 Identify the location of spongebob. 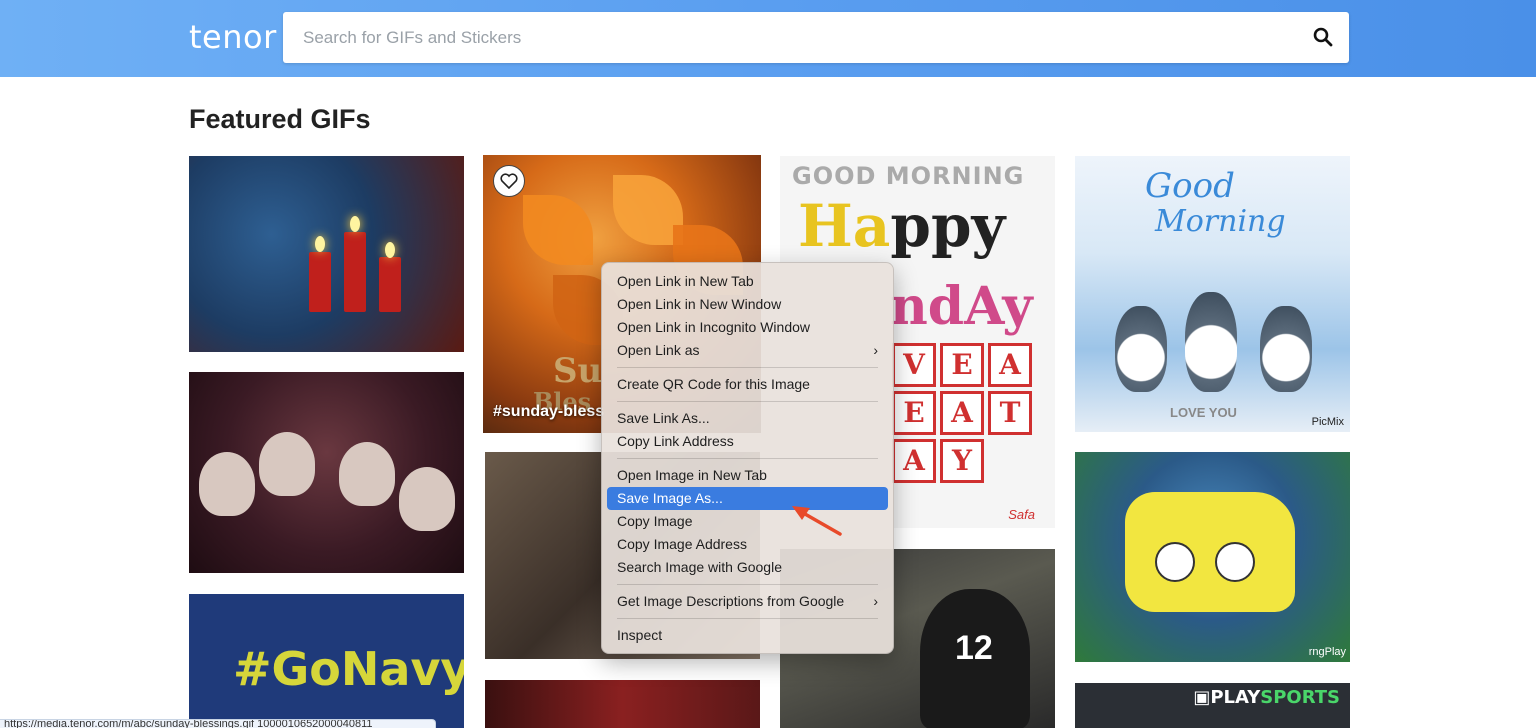
(1210, 552).